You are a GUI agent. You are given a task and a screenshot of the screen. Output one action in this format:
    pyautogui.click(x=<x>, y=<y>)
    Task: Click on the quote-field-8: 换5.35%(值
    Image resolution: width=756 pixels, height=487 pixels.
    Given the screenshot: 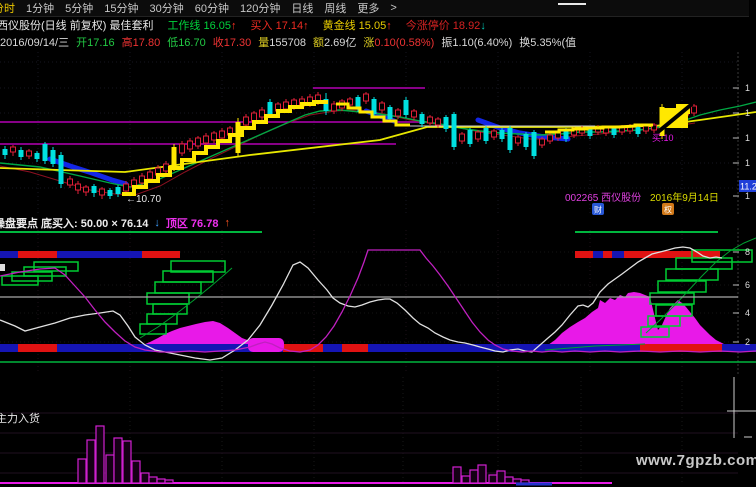 What is the action you would take?
    pyautogui.click(x=548, y=42)
    